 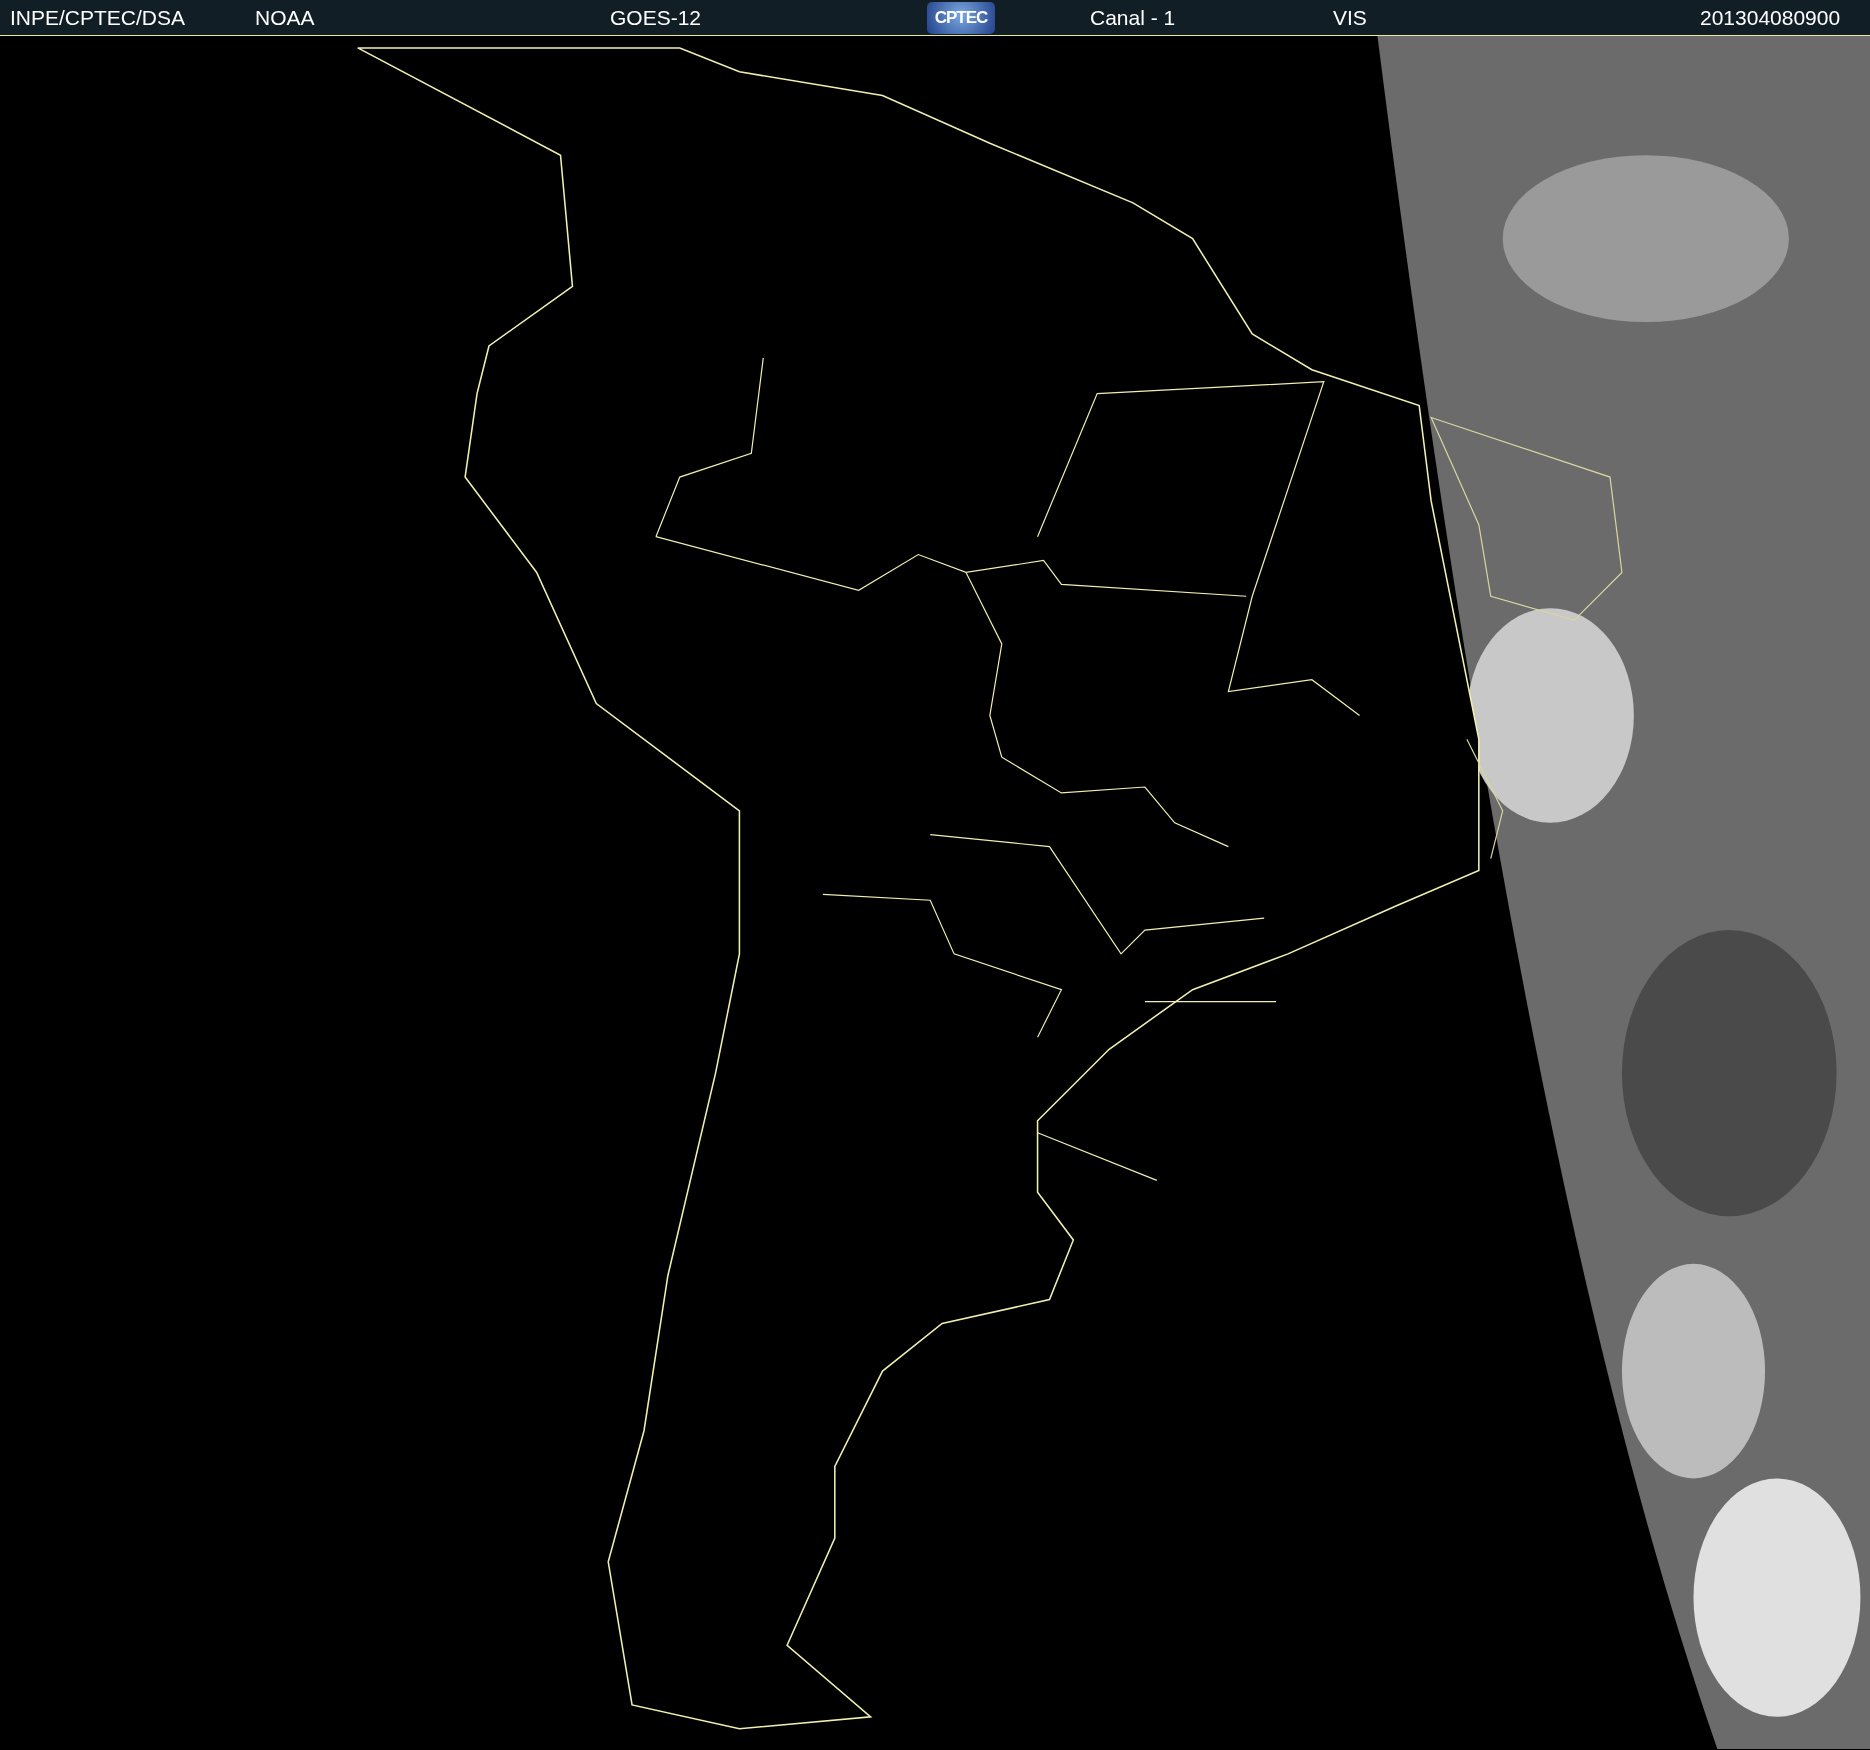 What do you see at coordinates (1770, 17) in the screenshot?
I see `timestamp-label: 201304080900` at bounding box center [1770, 17].